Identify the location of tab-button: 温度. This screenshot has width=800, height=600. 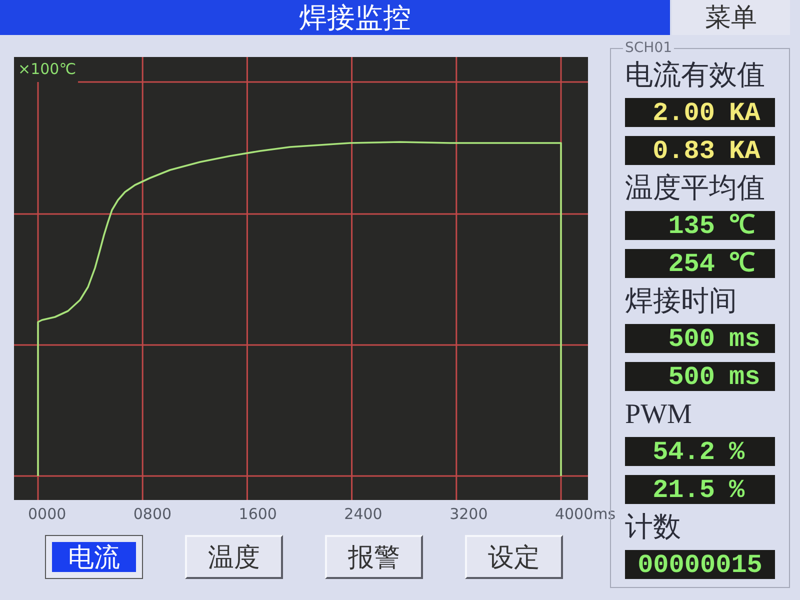
(234, 557).